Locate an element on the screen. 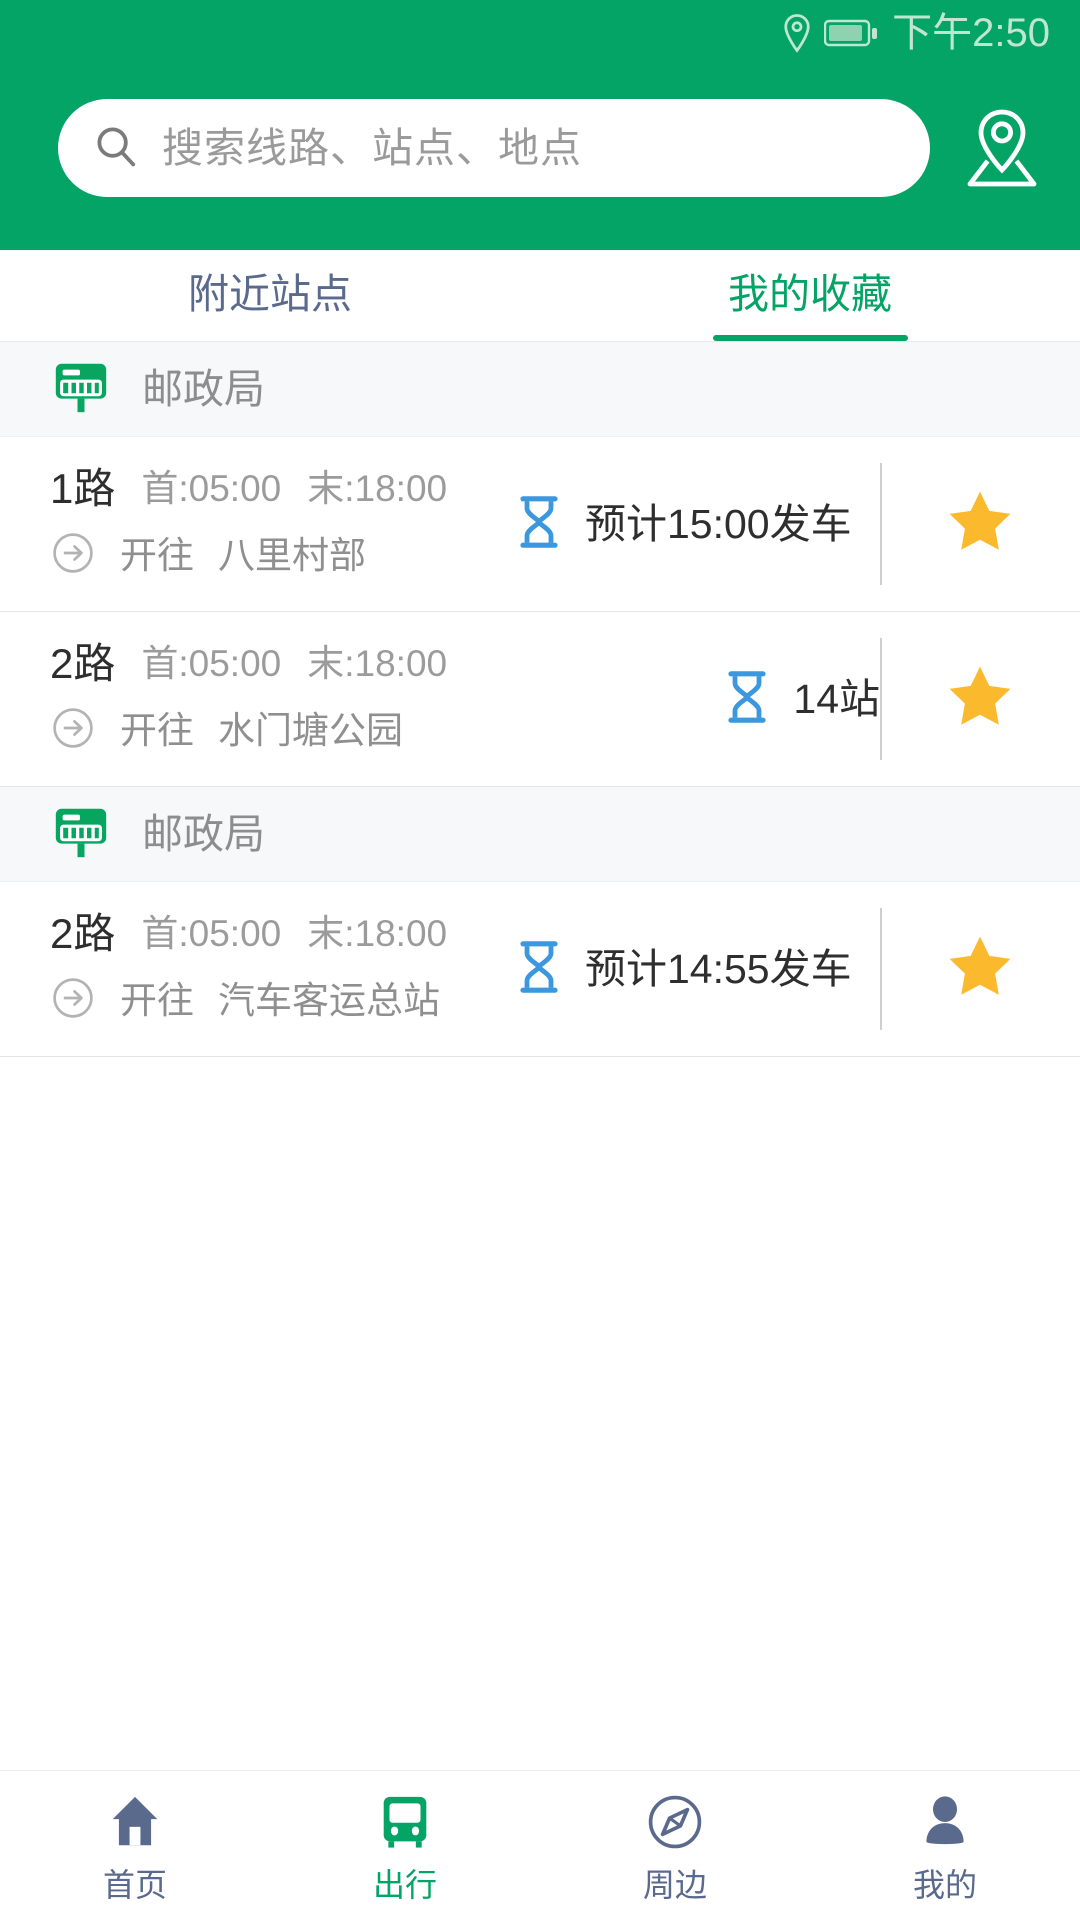 The width and height of the screenshot is (1080, 1920). nav-item-travel: 出行 is located at coordinates (405, 1846).